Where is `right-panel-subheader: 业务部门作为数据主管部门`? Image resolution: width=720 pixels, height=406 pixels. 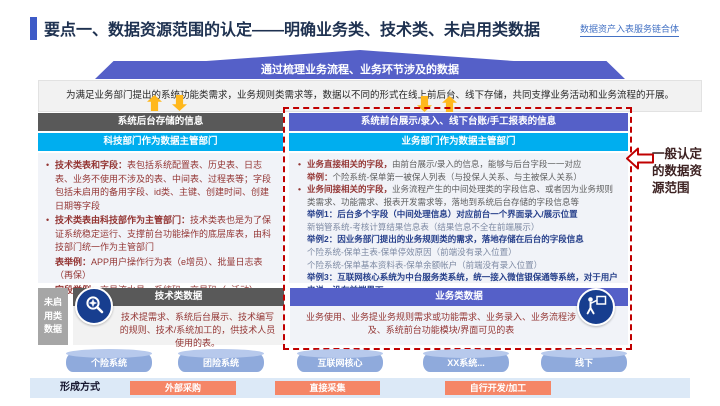 right-panel-subheader: 业务部门作为数据主管部门 is located at coordinates (458, 142).